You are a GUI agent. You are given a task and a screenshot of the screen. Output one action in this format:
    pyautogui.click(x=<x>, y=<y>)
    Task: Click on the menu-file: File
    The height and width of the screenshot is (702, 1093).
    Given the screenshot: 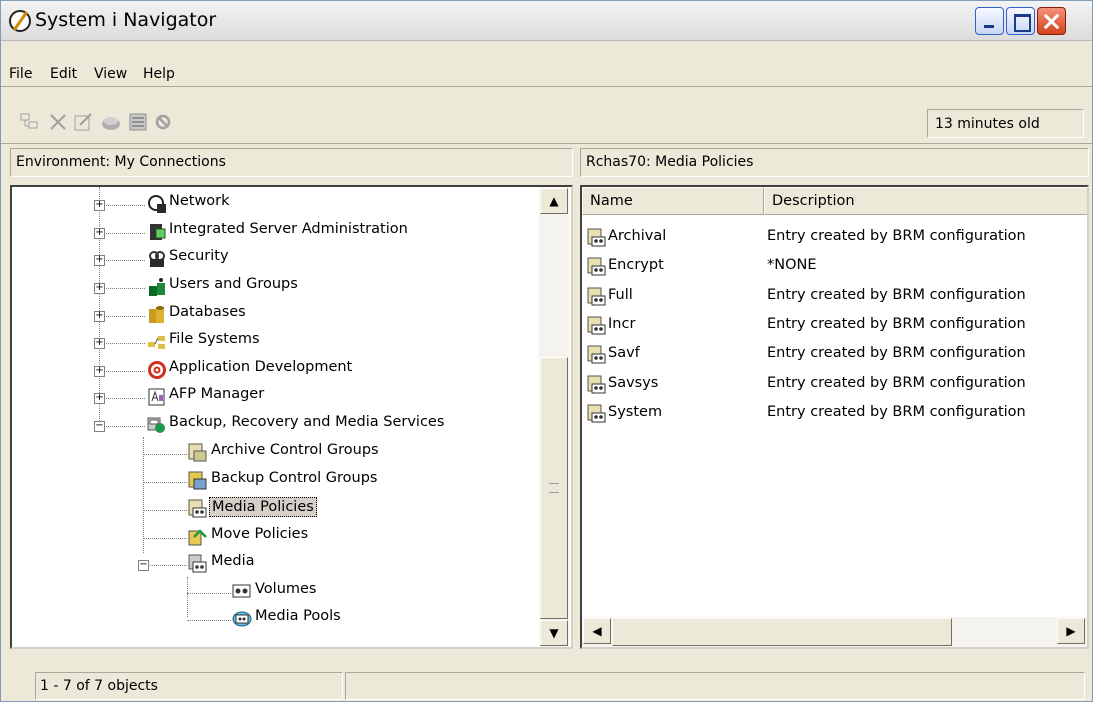 What is the action you would take?
    pyautogui.click(x=20, y=74)
    